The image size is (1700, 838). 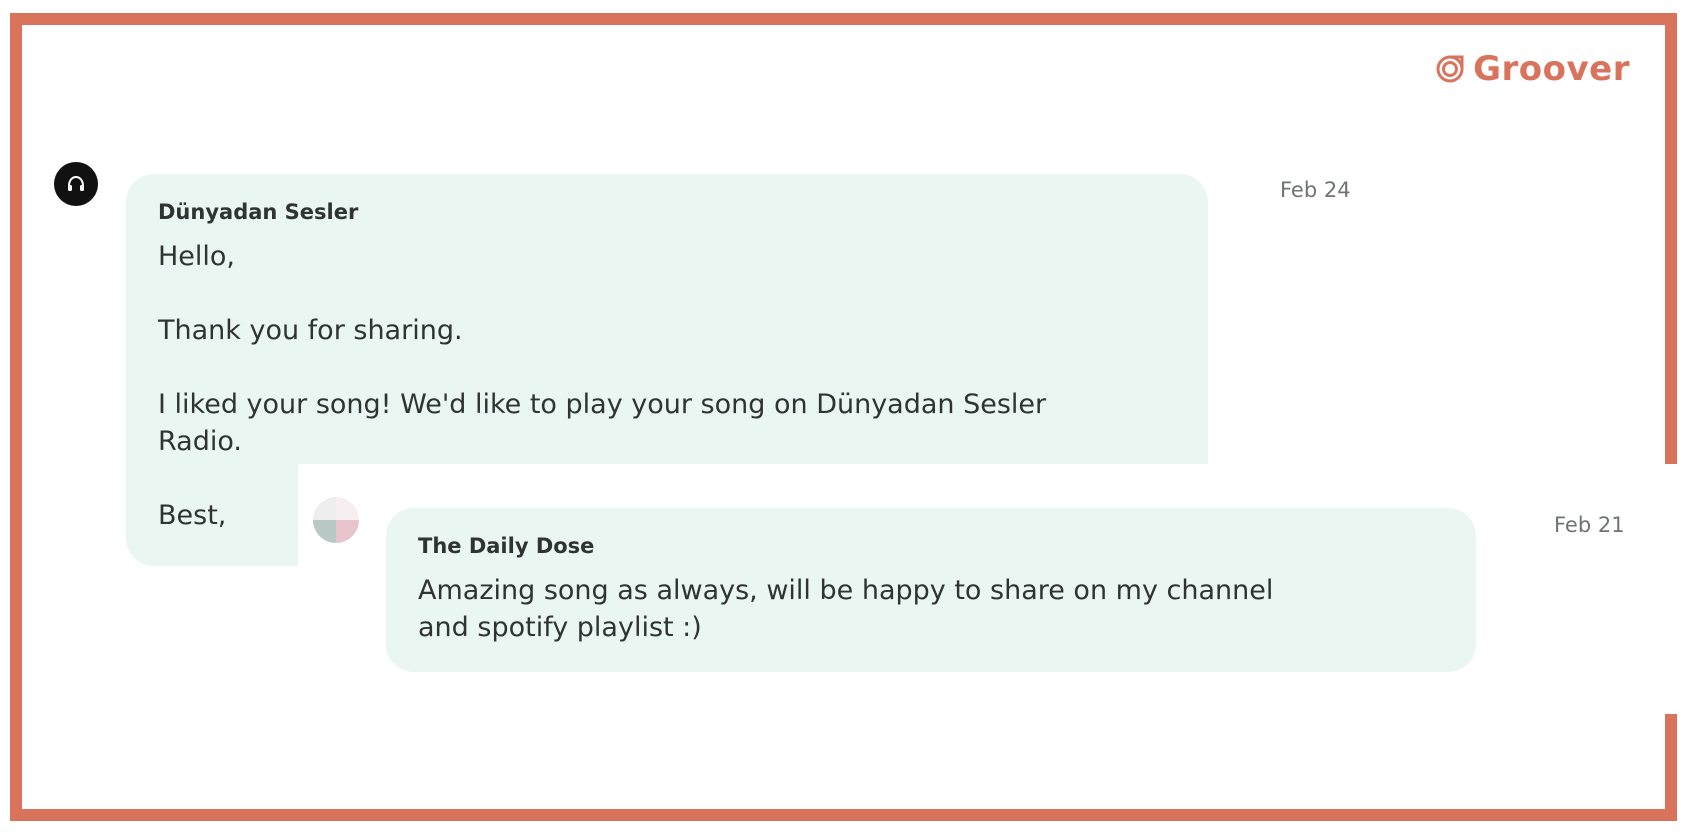 I want to click on message-date: Feb 21, so click(x=1589, y=525).